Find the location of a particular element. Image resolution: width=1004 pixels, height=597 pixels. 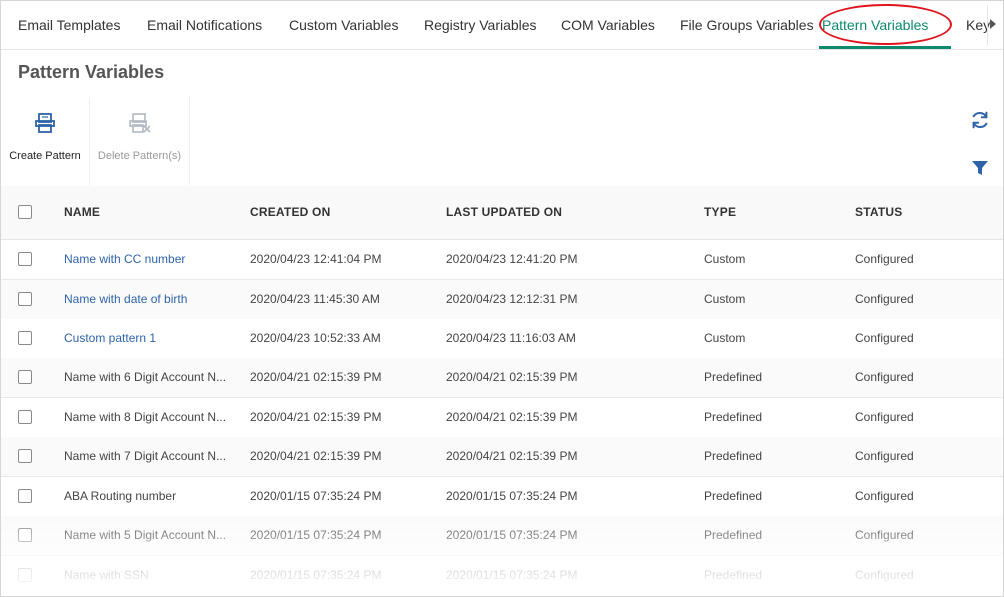

tab-email-notifications: Email Notifications is located at coordinates (204, 25).